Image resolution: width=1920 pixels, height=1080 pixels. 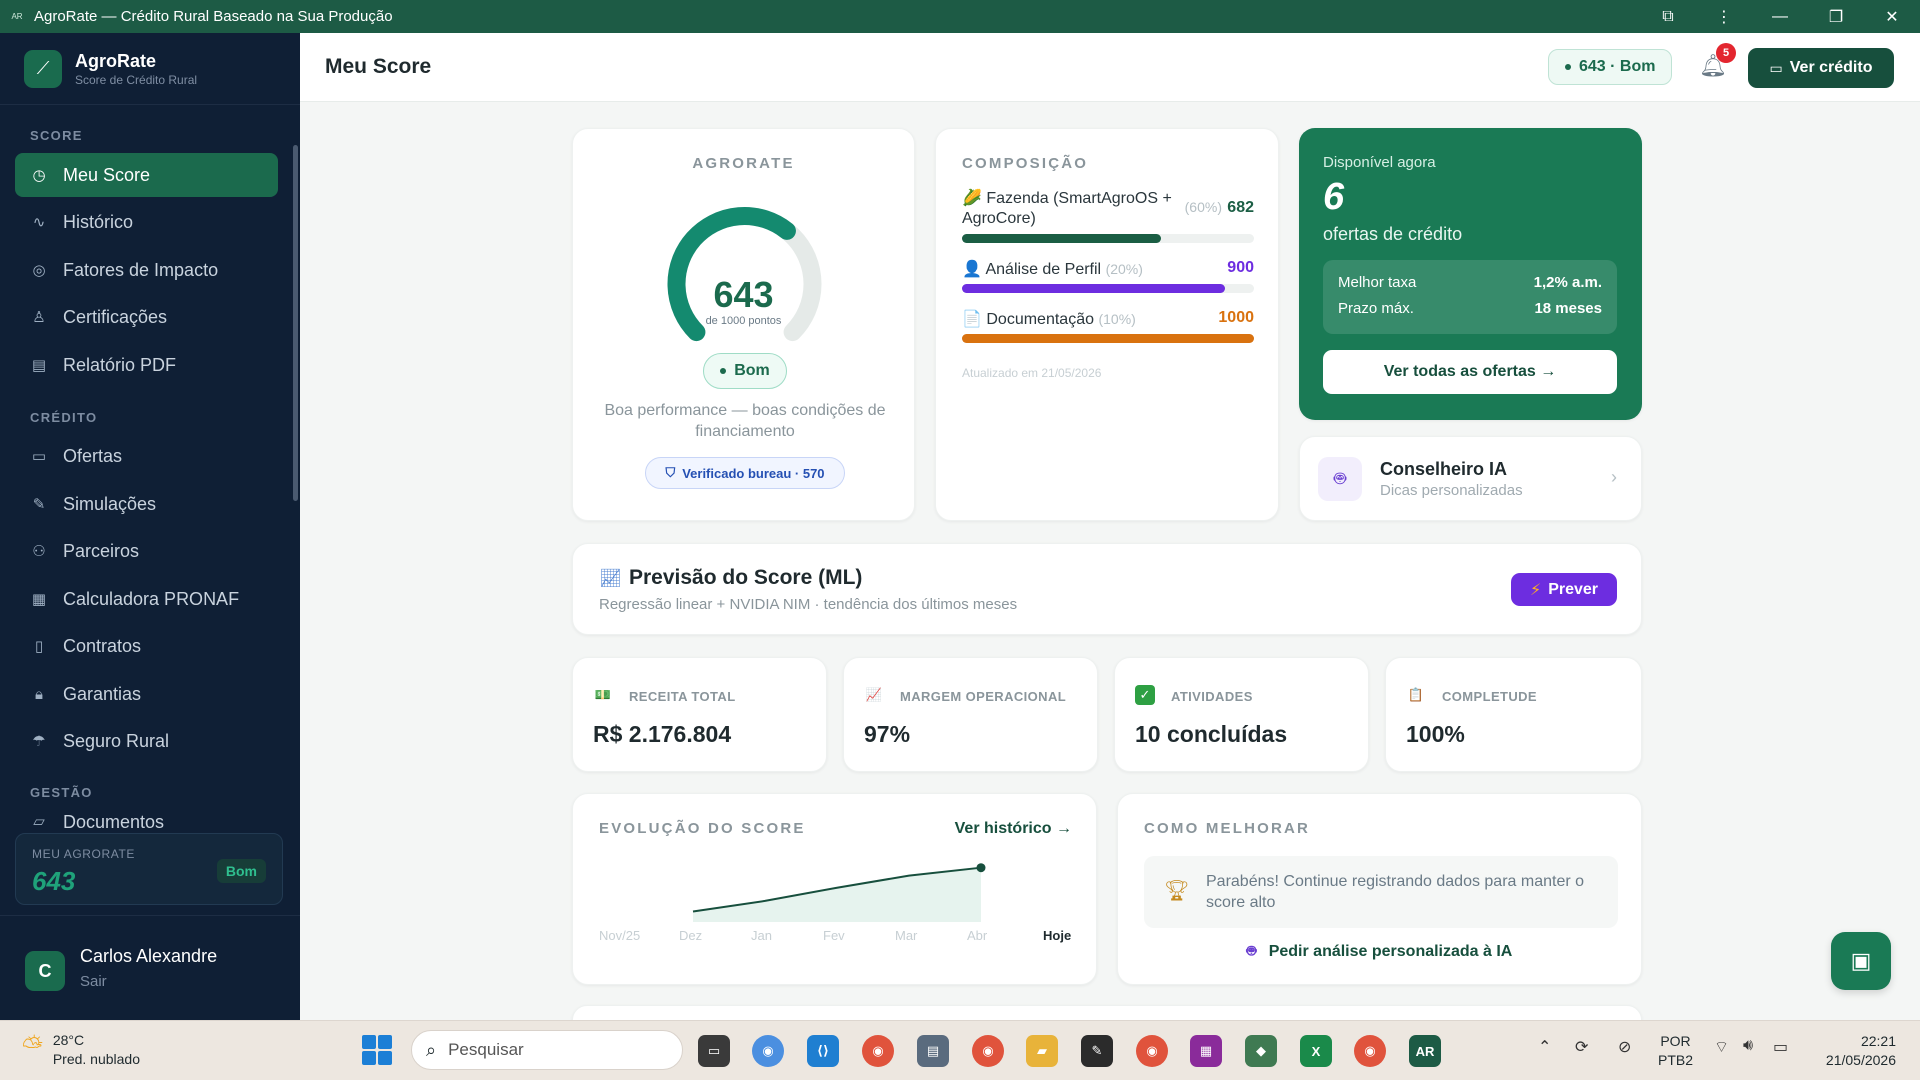 What do you see at coordinates (56, 135) in the screenshot?
I see `section-score: SCORE` at bounding box center [56, 135].